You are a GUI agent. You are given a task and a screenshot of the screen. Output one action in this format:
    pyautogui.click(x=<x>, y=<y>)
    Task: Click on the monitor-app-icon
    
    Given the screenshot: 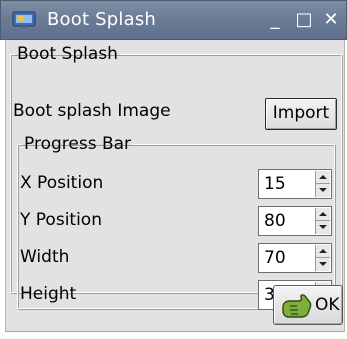 What is the action you would take?
    pyautogui.click(x=24, y=20)
    